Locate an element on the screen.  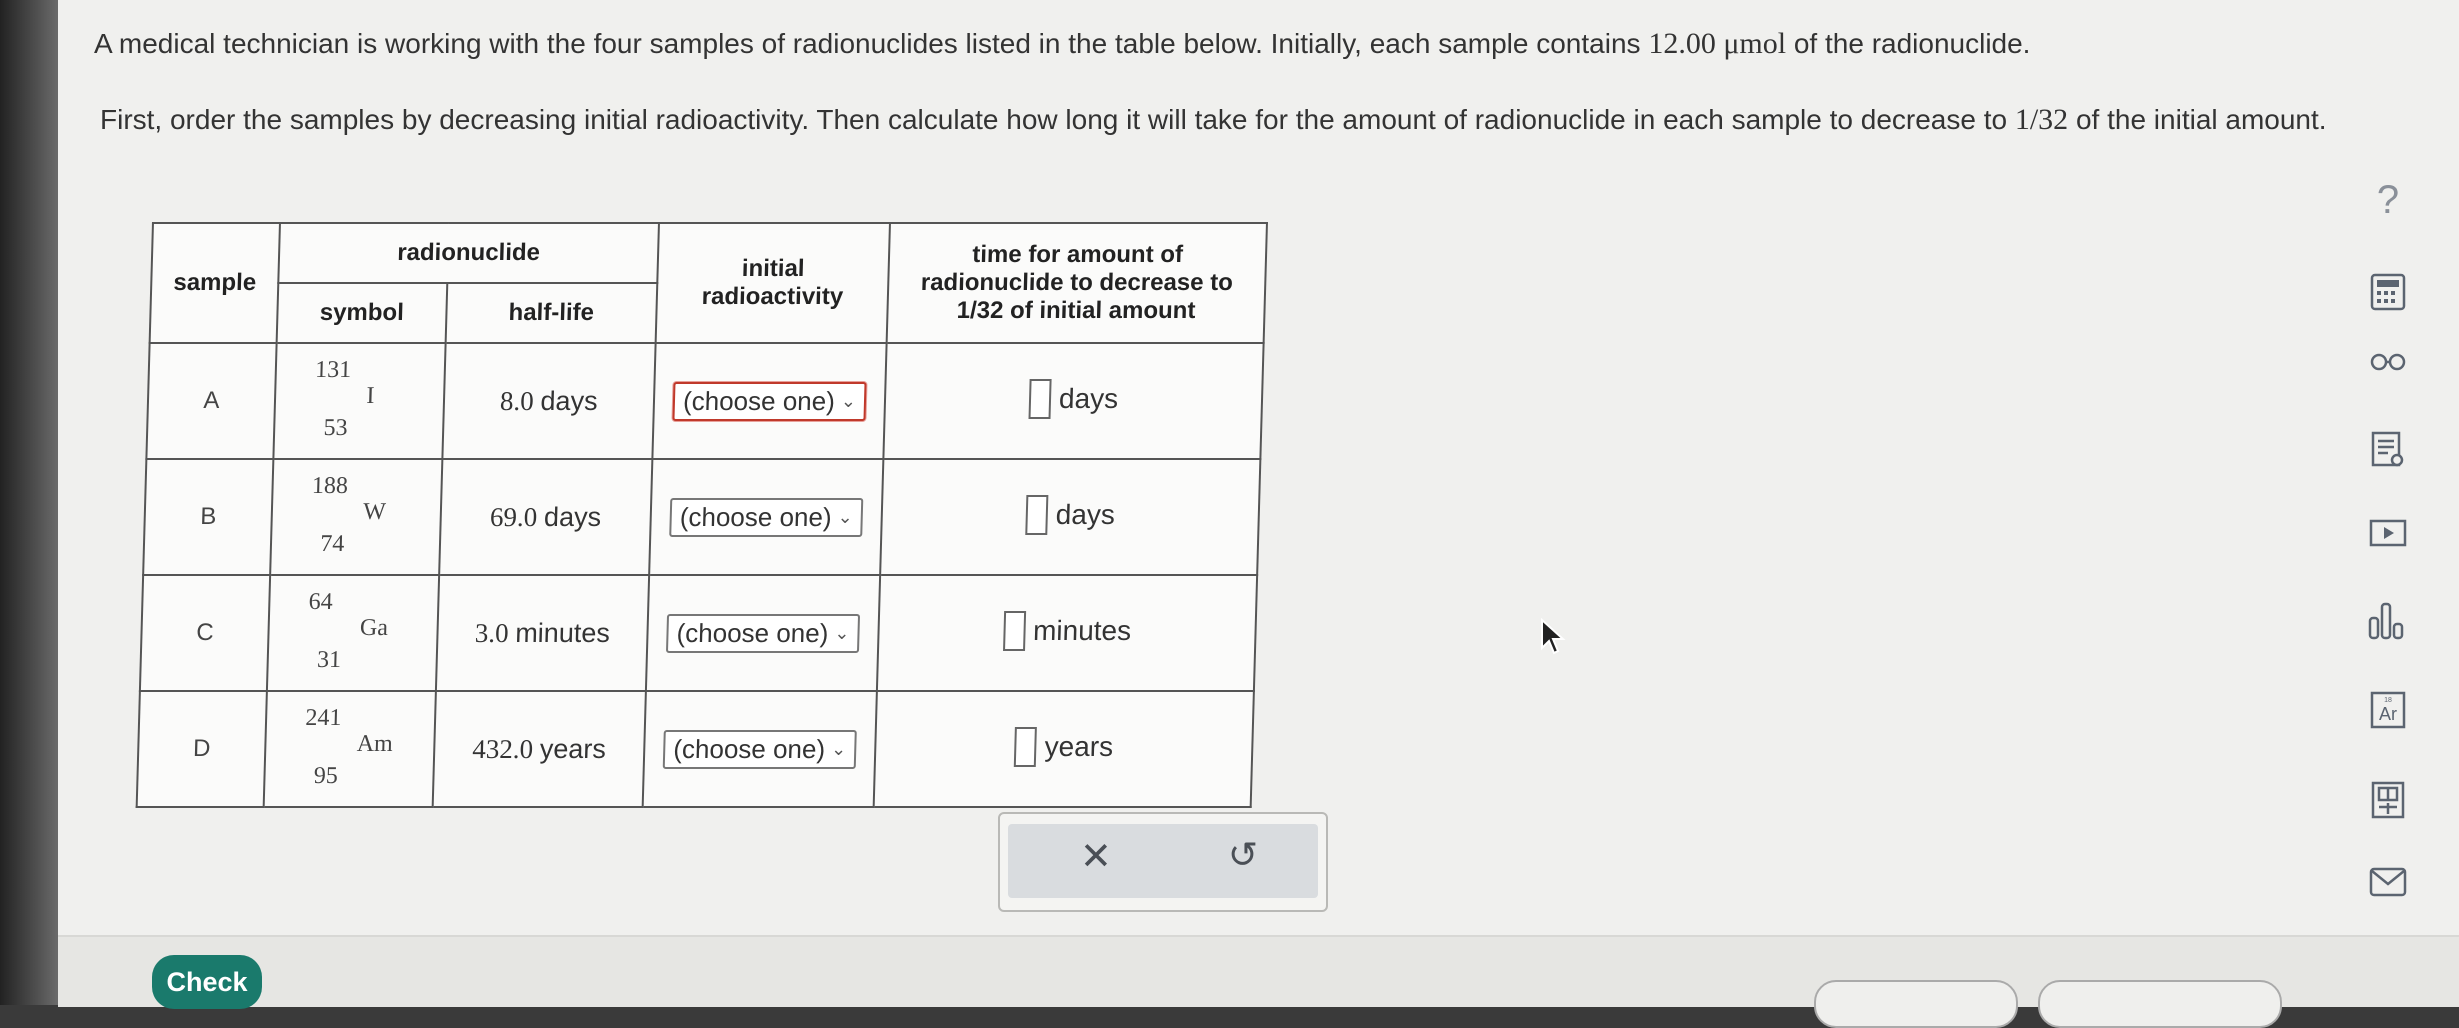
header-initial-line2: radioactivity is located at coordinates (772, 296).